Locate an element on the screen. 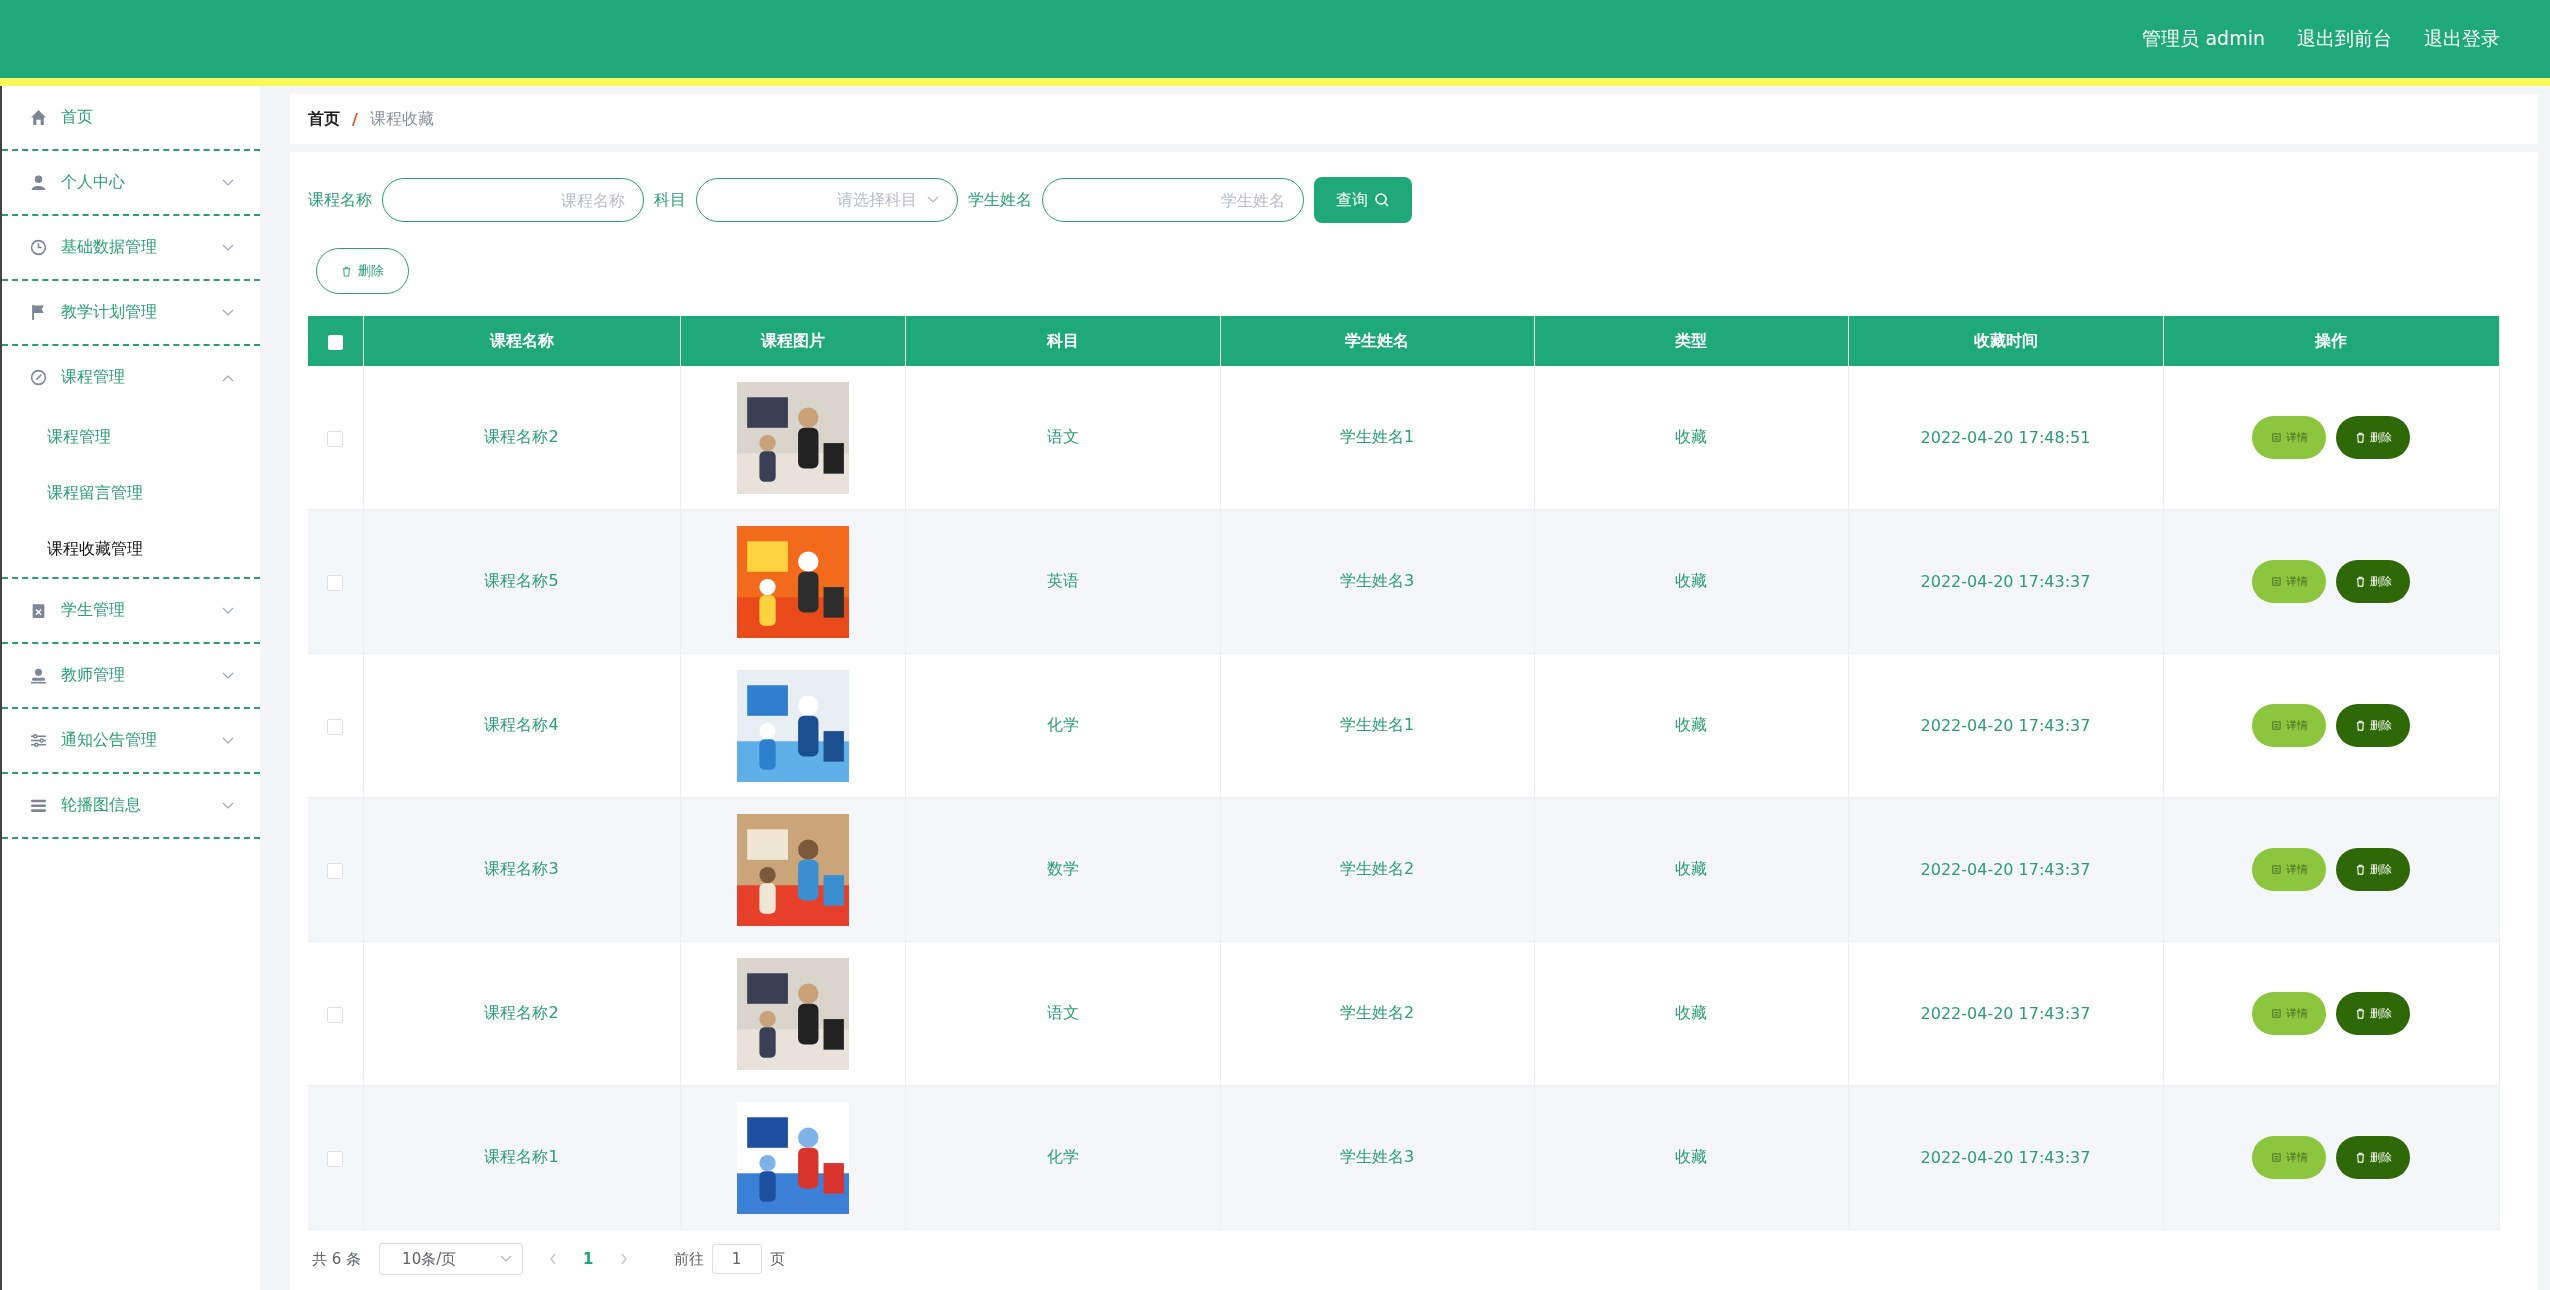 This screenshot has height=1290, width=2550. search-field: 学生姓名 is located at coordinates (1173, 200).